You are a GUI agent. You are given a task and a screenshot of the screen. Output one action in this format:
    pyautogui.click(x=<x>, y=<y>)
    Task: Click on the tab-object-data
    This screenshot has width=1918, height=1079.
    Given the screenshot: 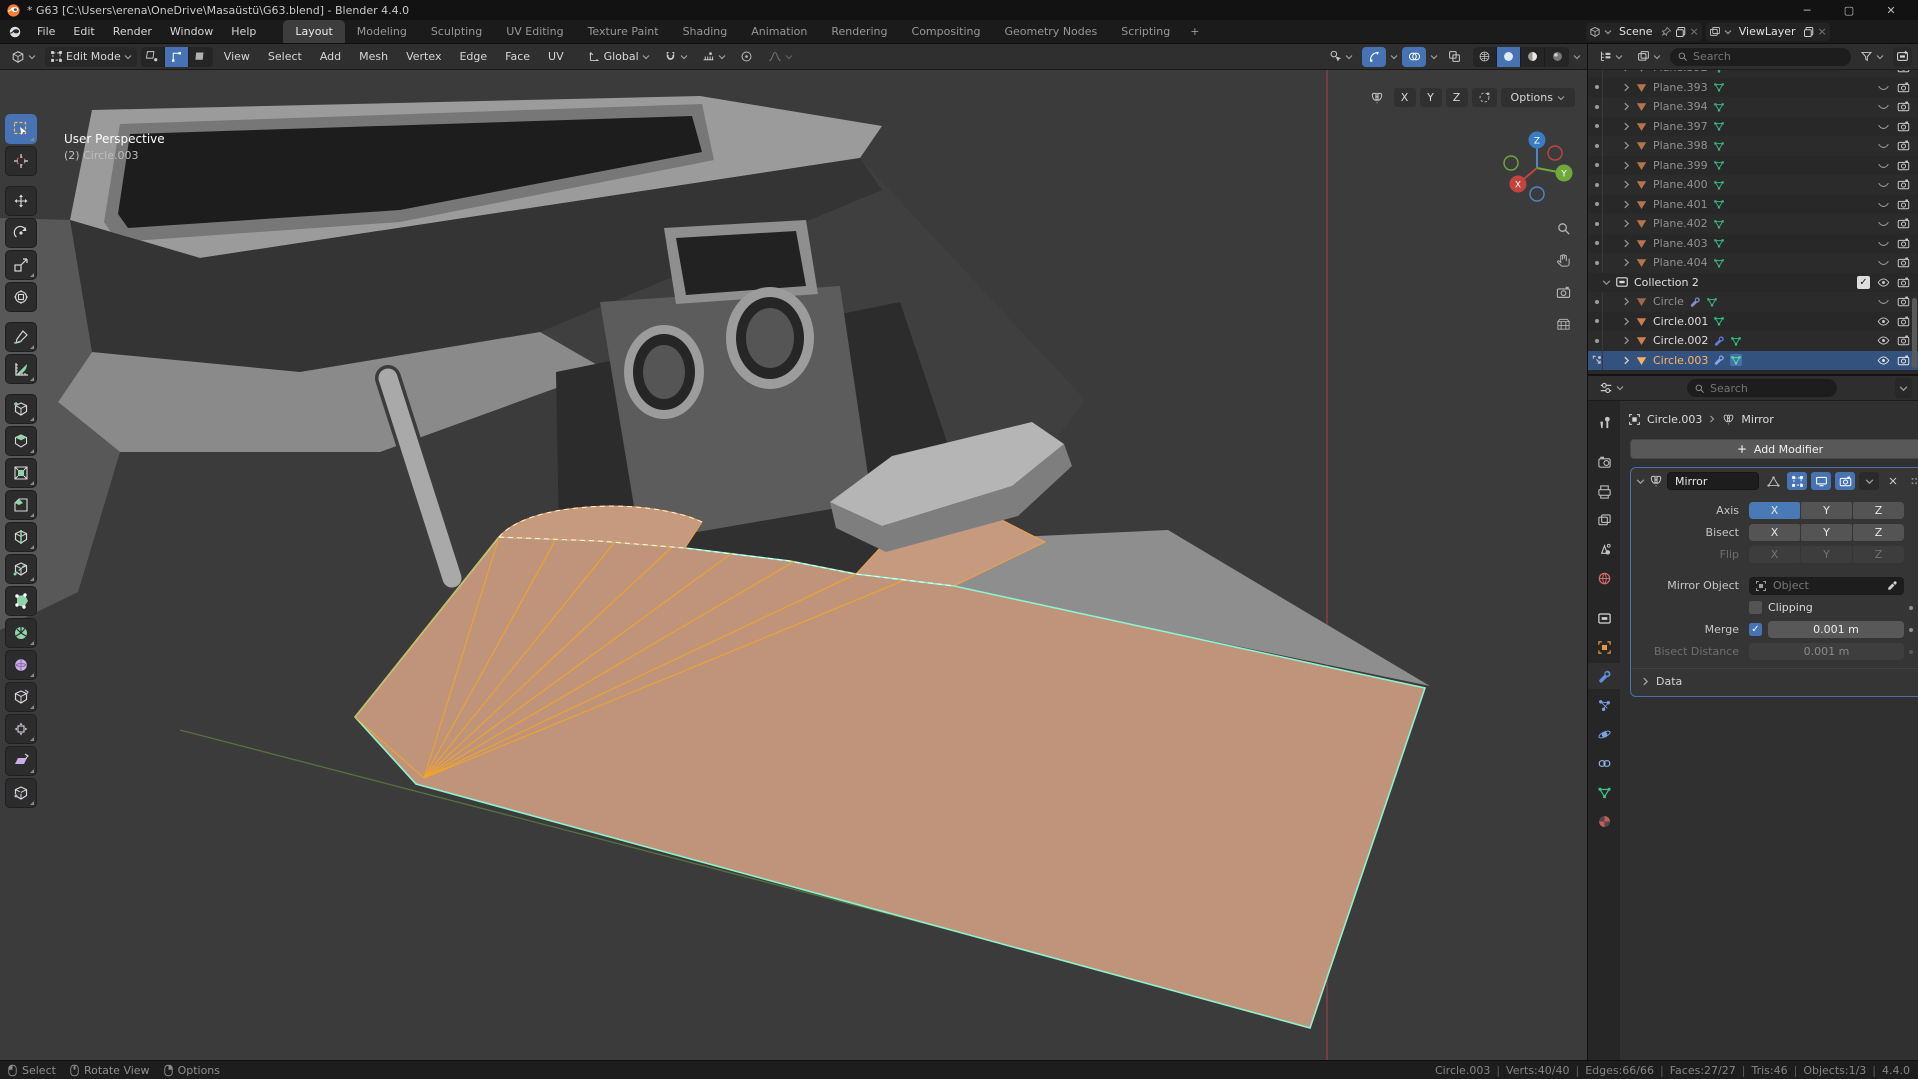 What is the action you would take?
    pyautogui.click(x=1604, y=792)
    